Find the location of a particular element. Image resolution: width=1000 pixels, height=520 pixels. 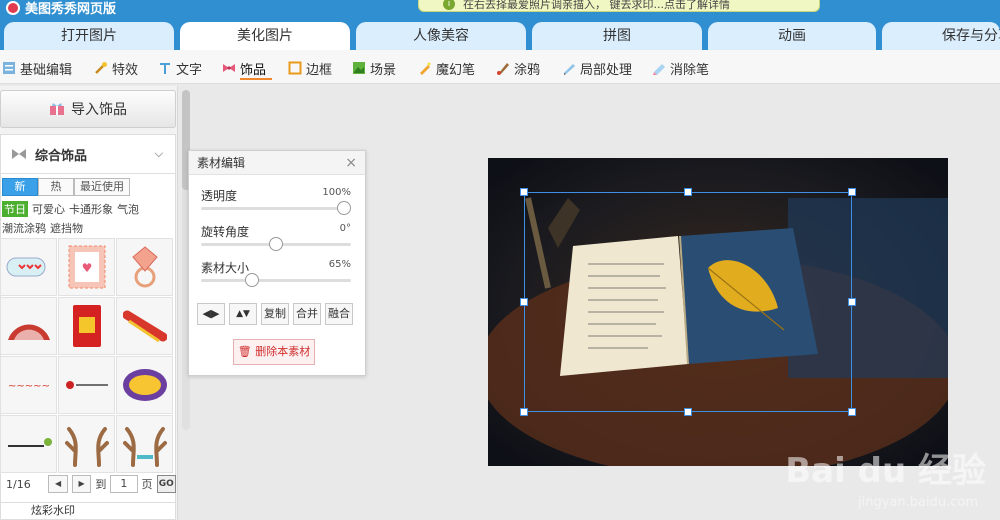

tool-graffiti: 涂鸦 is located at coordinates (518, 68).